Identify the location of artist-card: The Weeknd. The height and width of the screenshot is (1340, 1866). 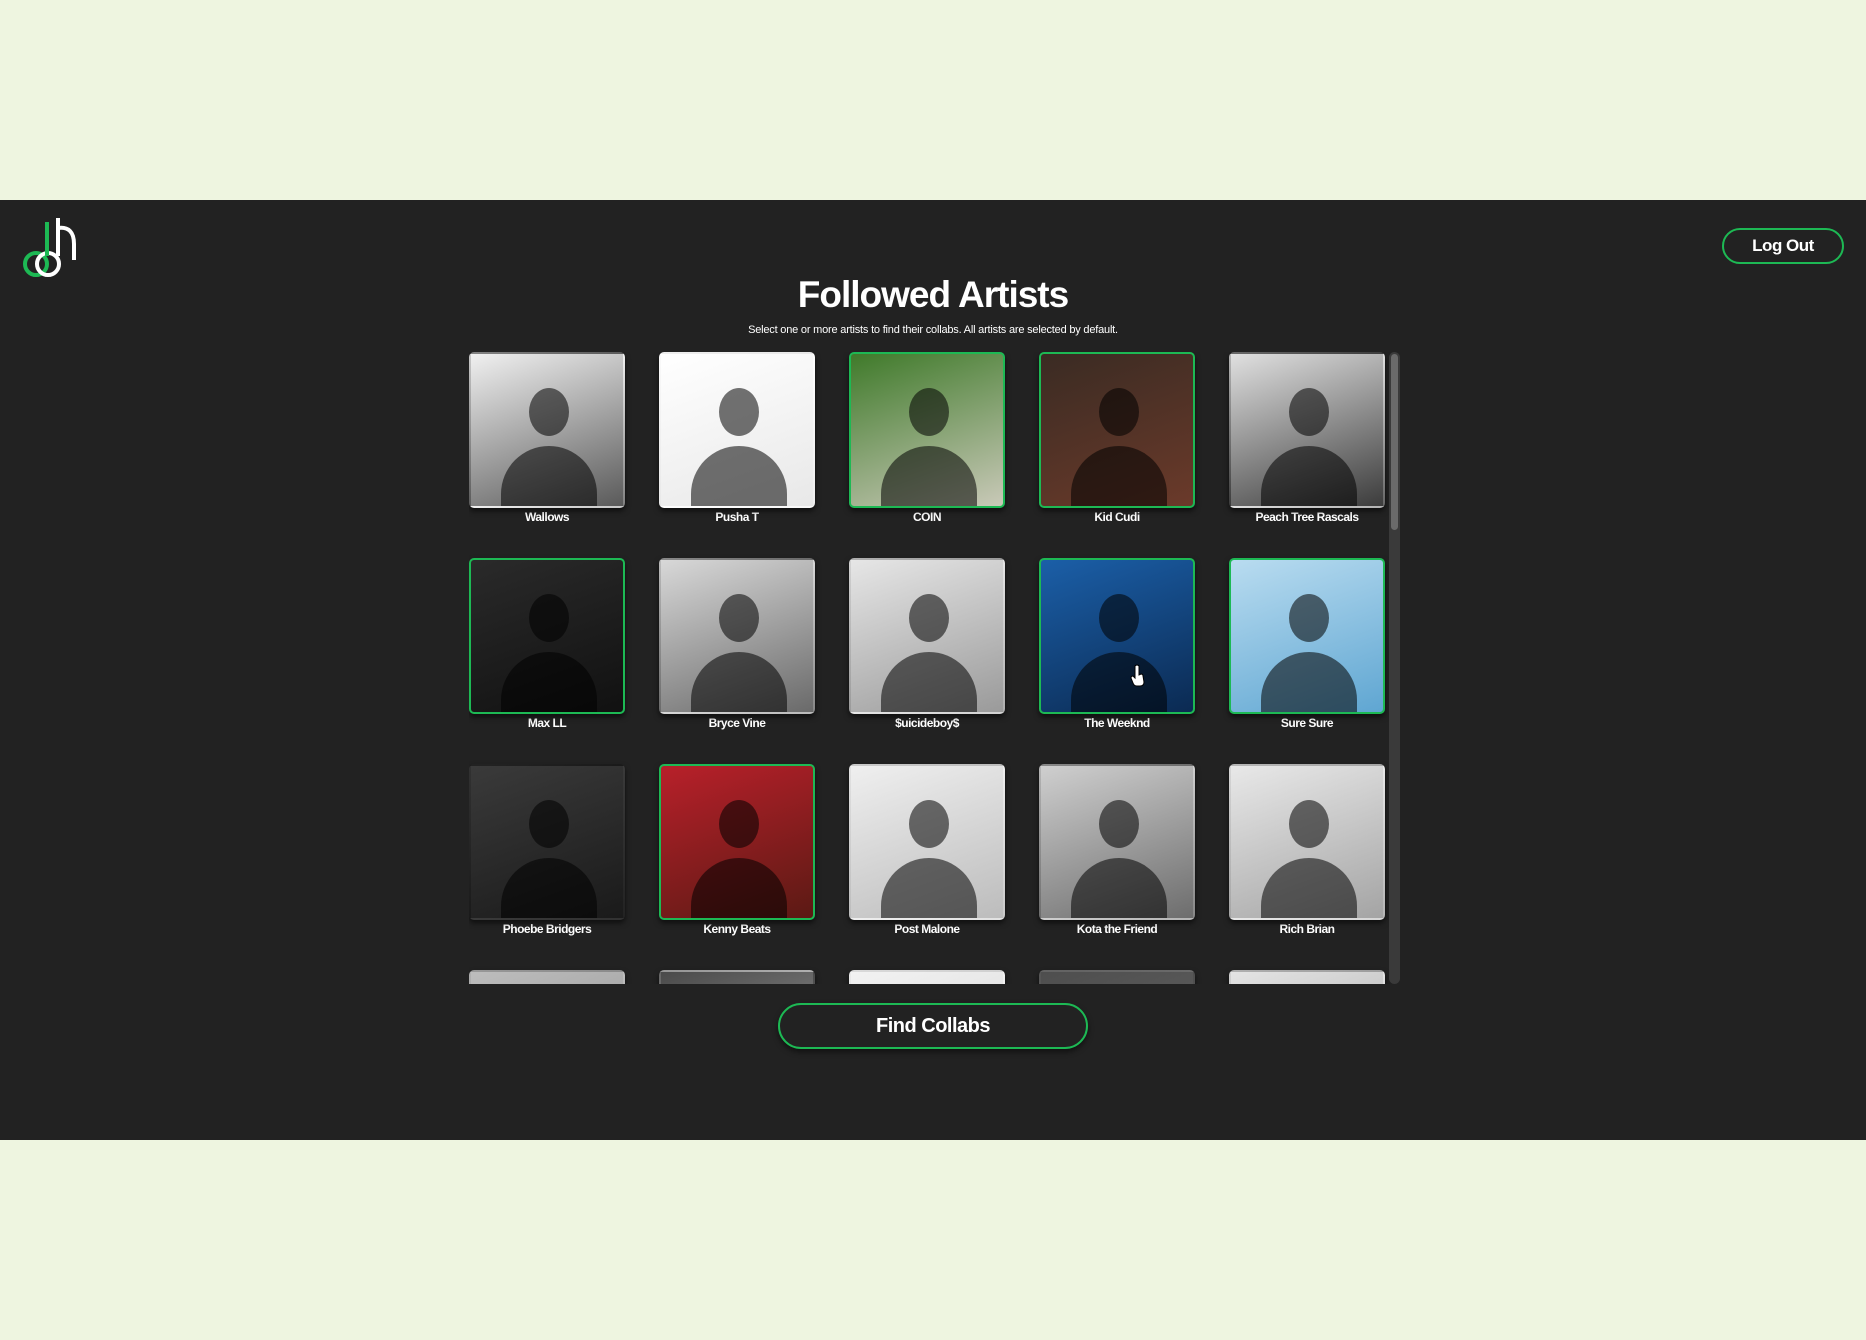
(1117, 644).